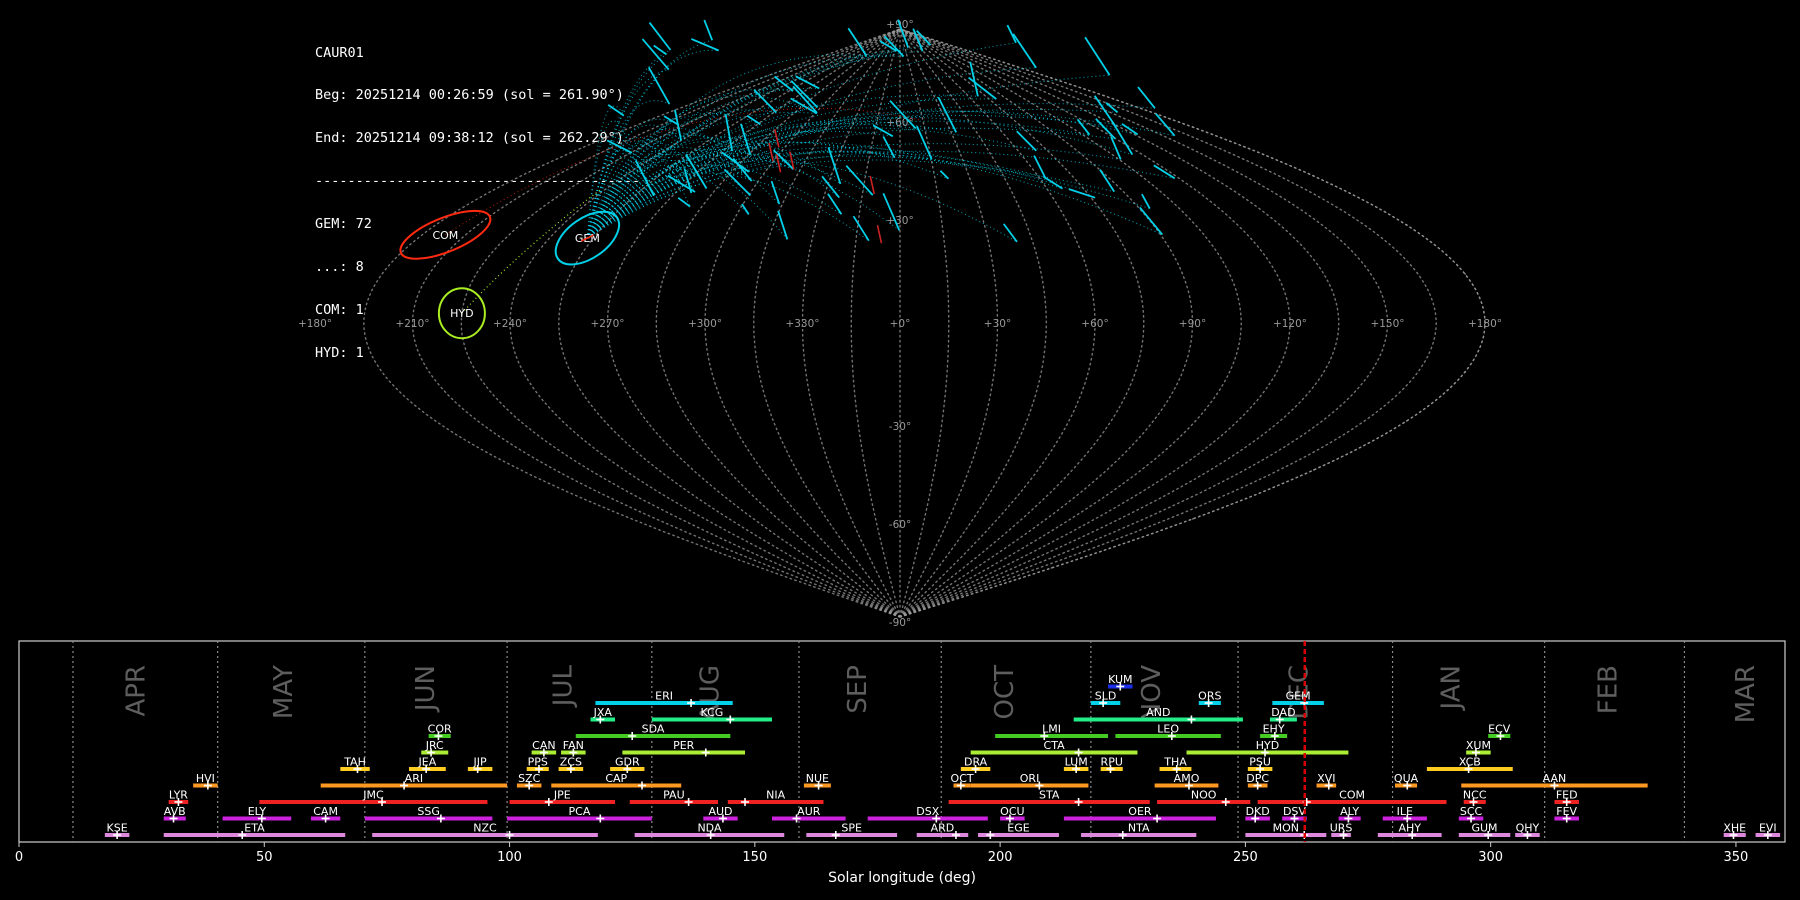 The image size is (1800, 900). I want to click on shower-label: NZC, so click(485, 828).